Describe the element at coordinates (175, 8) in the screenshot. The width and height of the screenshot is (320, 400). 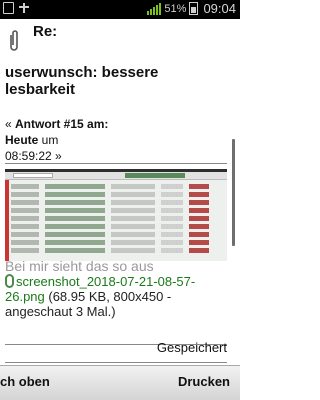
I see `battery-percent: 51%` at that location.